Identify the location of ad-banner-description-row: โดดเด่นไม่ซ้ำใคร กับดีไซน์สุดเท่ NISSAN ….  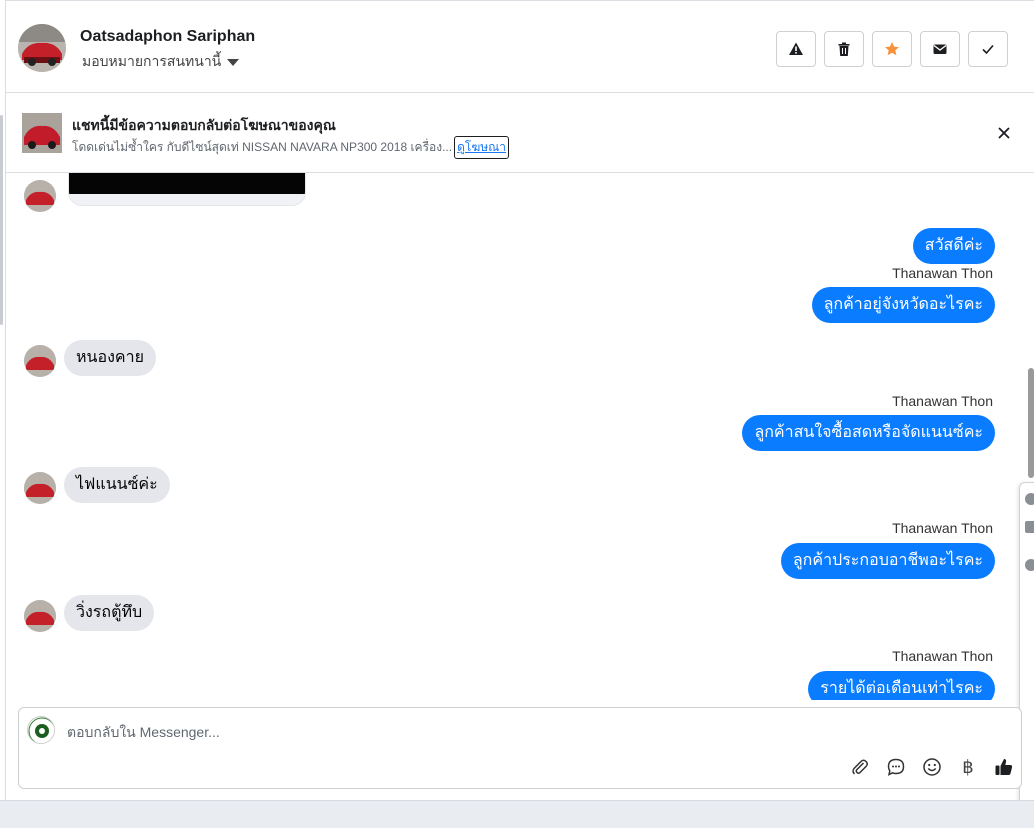
(291, 147).